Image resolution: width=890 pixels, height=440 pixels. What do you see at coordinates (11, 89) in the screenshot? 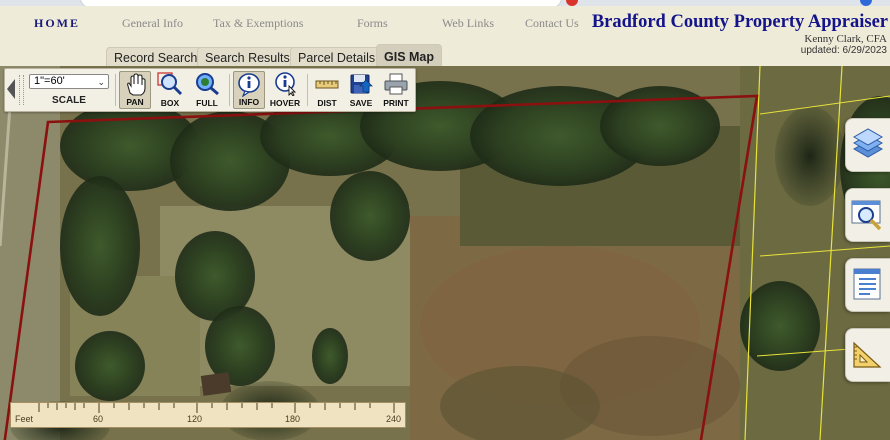
I see `collapse-toolbar-icon` at bounding box center [11, 89].